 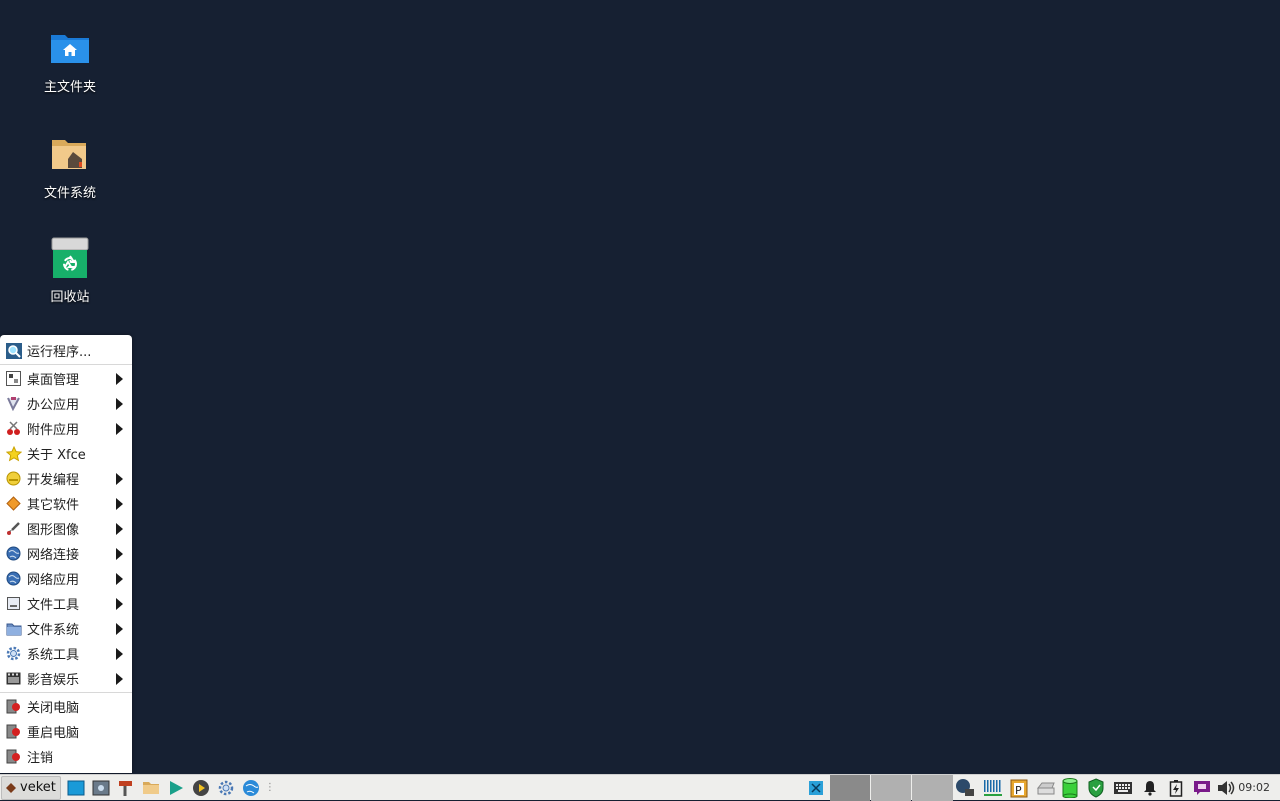 I want to click on menu-item-label: 影音娱乐, so click(x=53, y=680).